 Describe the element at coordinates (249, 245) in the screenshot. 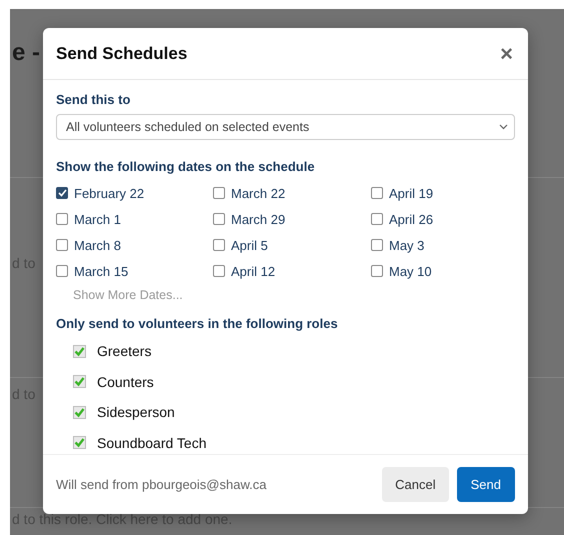

I see `date-label: April 5` at that location.